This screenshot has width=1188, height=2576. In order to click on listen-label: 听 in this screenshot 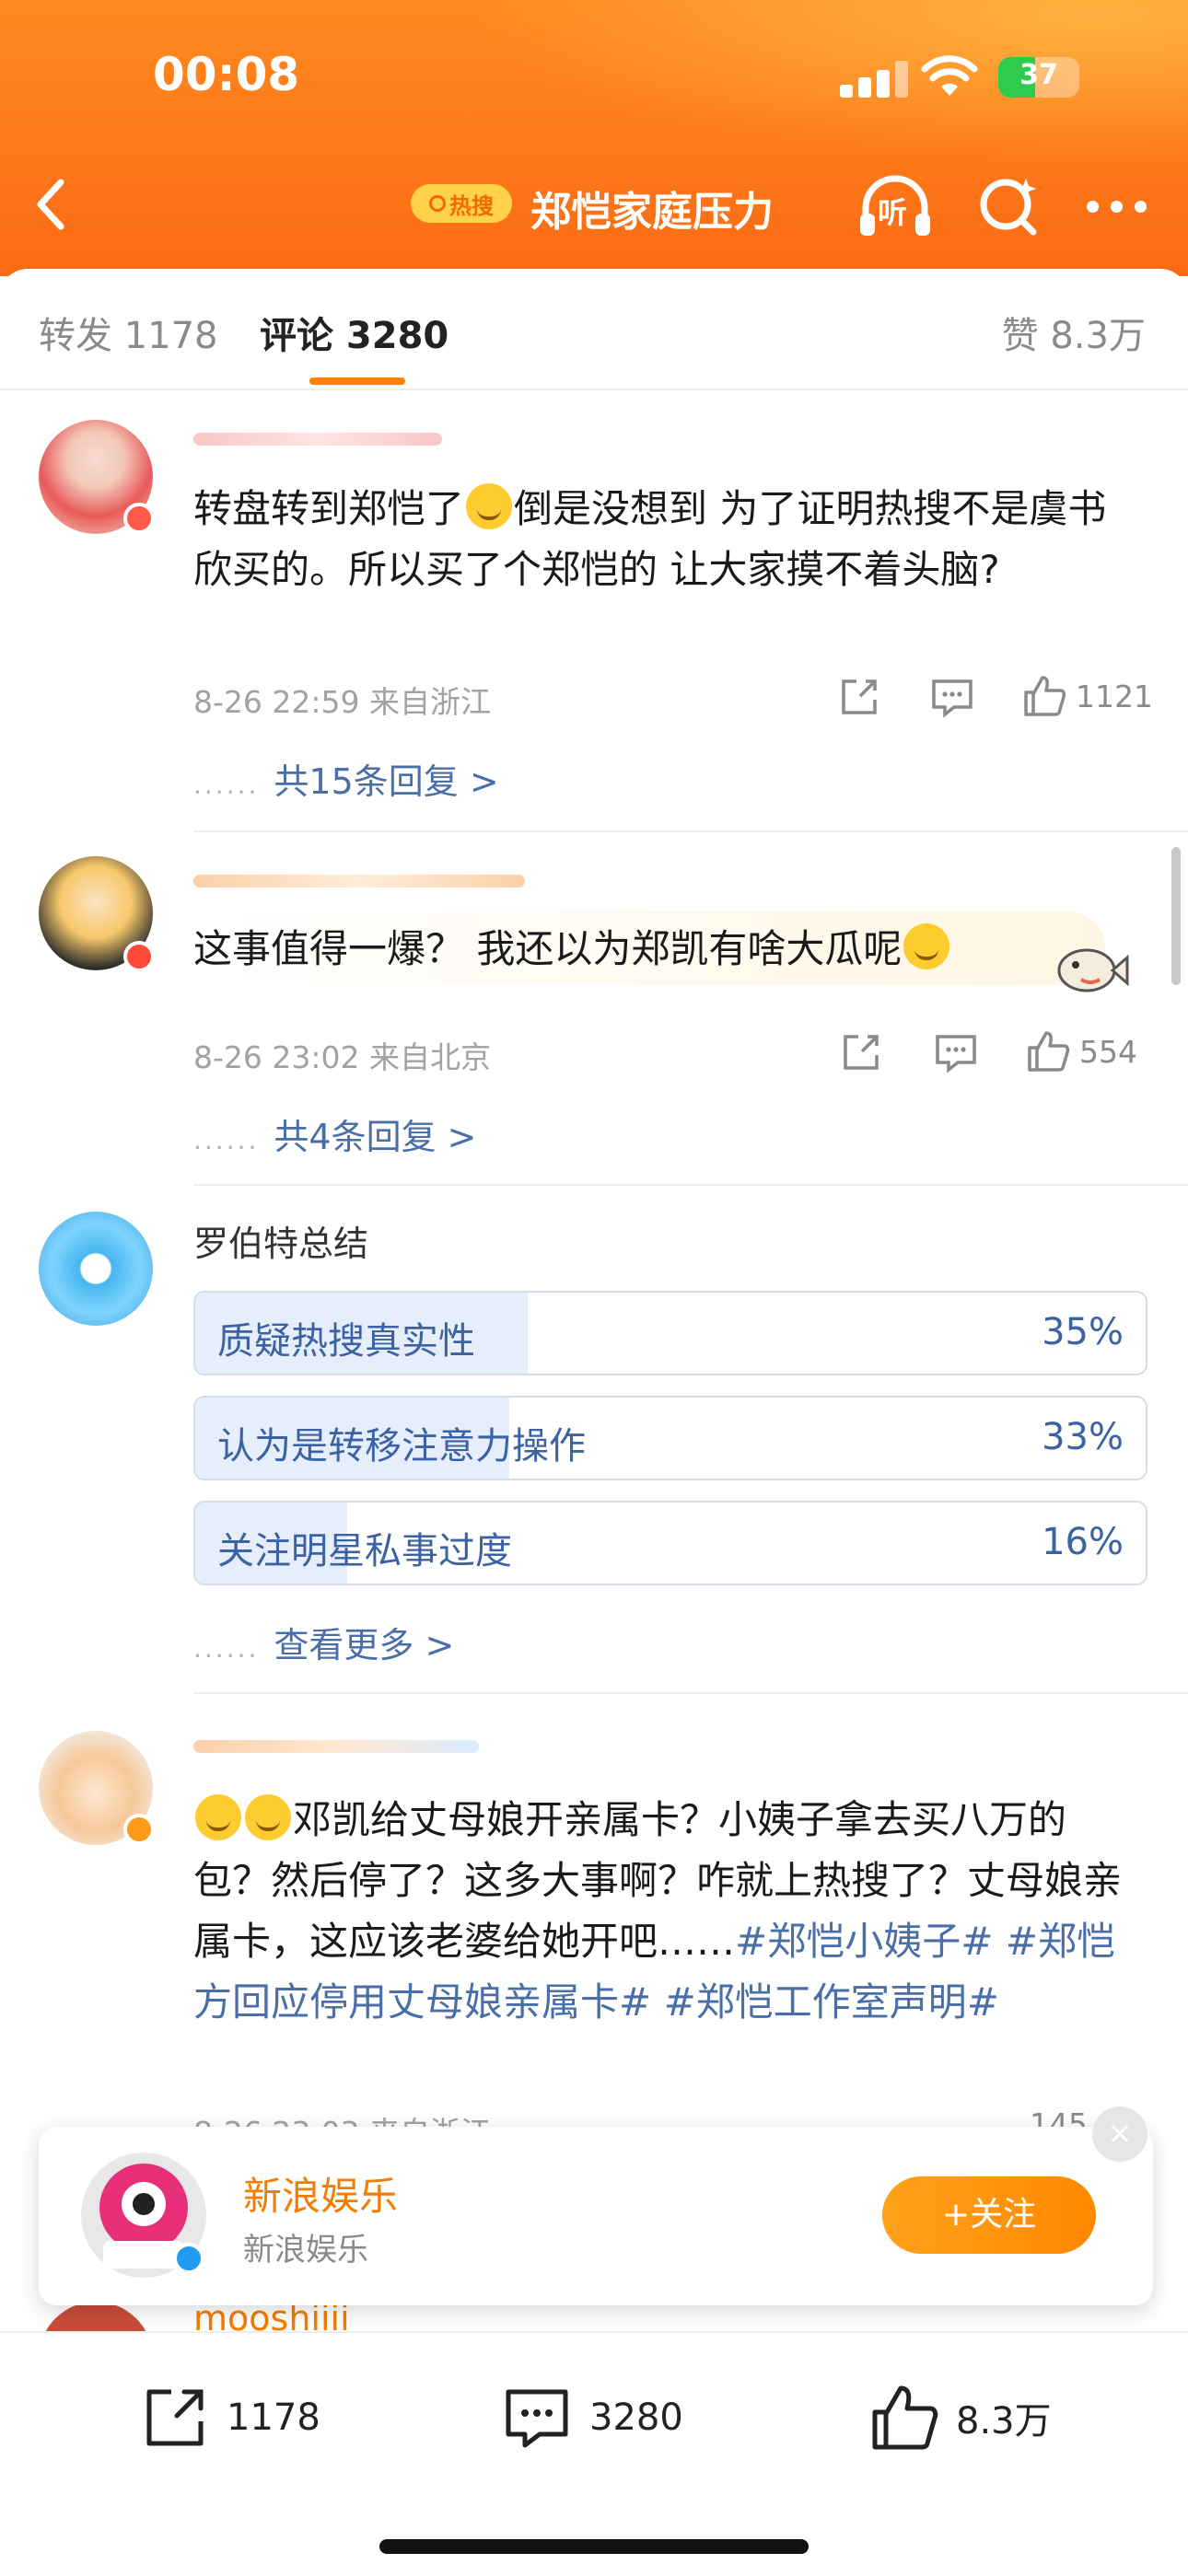, I will do `click(893, 212)`.